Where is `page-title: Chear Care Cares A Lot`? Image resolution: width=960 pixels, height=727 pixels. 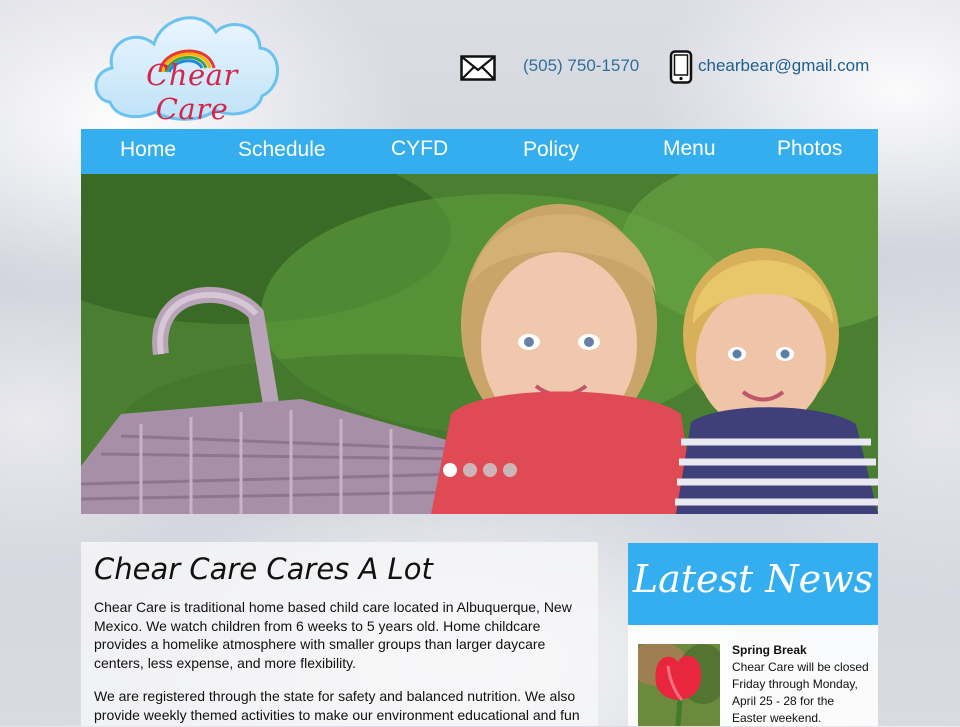 page-title: Chear Care Cares A Lot is located at coordinates (263, 569).